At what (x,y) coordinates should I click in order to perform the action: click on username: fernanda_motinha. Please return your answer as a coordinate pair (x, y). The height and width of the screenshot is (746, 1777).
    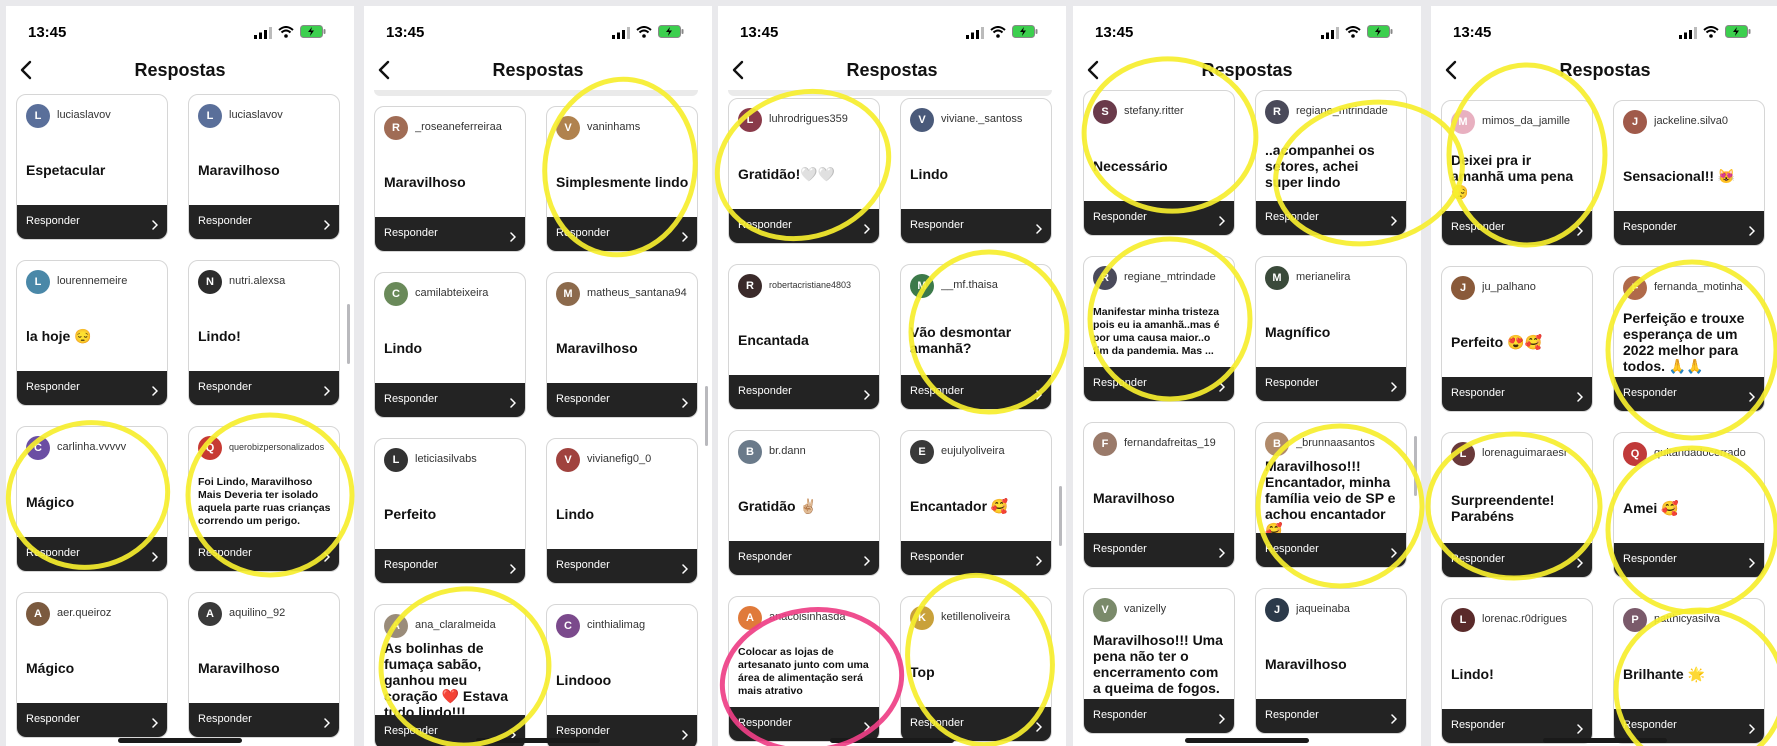
    Looking at the image, I should click on (1707, 287).